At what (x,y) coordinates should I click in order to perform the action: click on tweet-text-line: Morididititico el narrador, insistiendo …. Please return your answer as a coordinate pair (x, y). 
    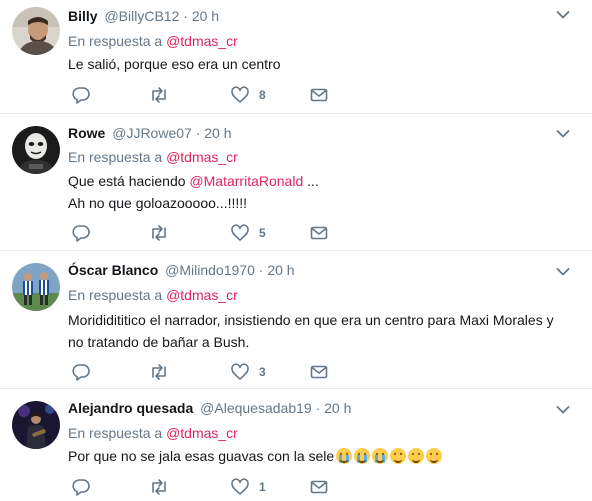
    Looking at the image, I should click on (311, 320).